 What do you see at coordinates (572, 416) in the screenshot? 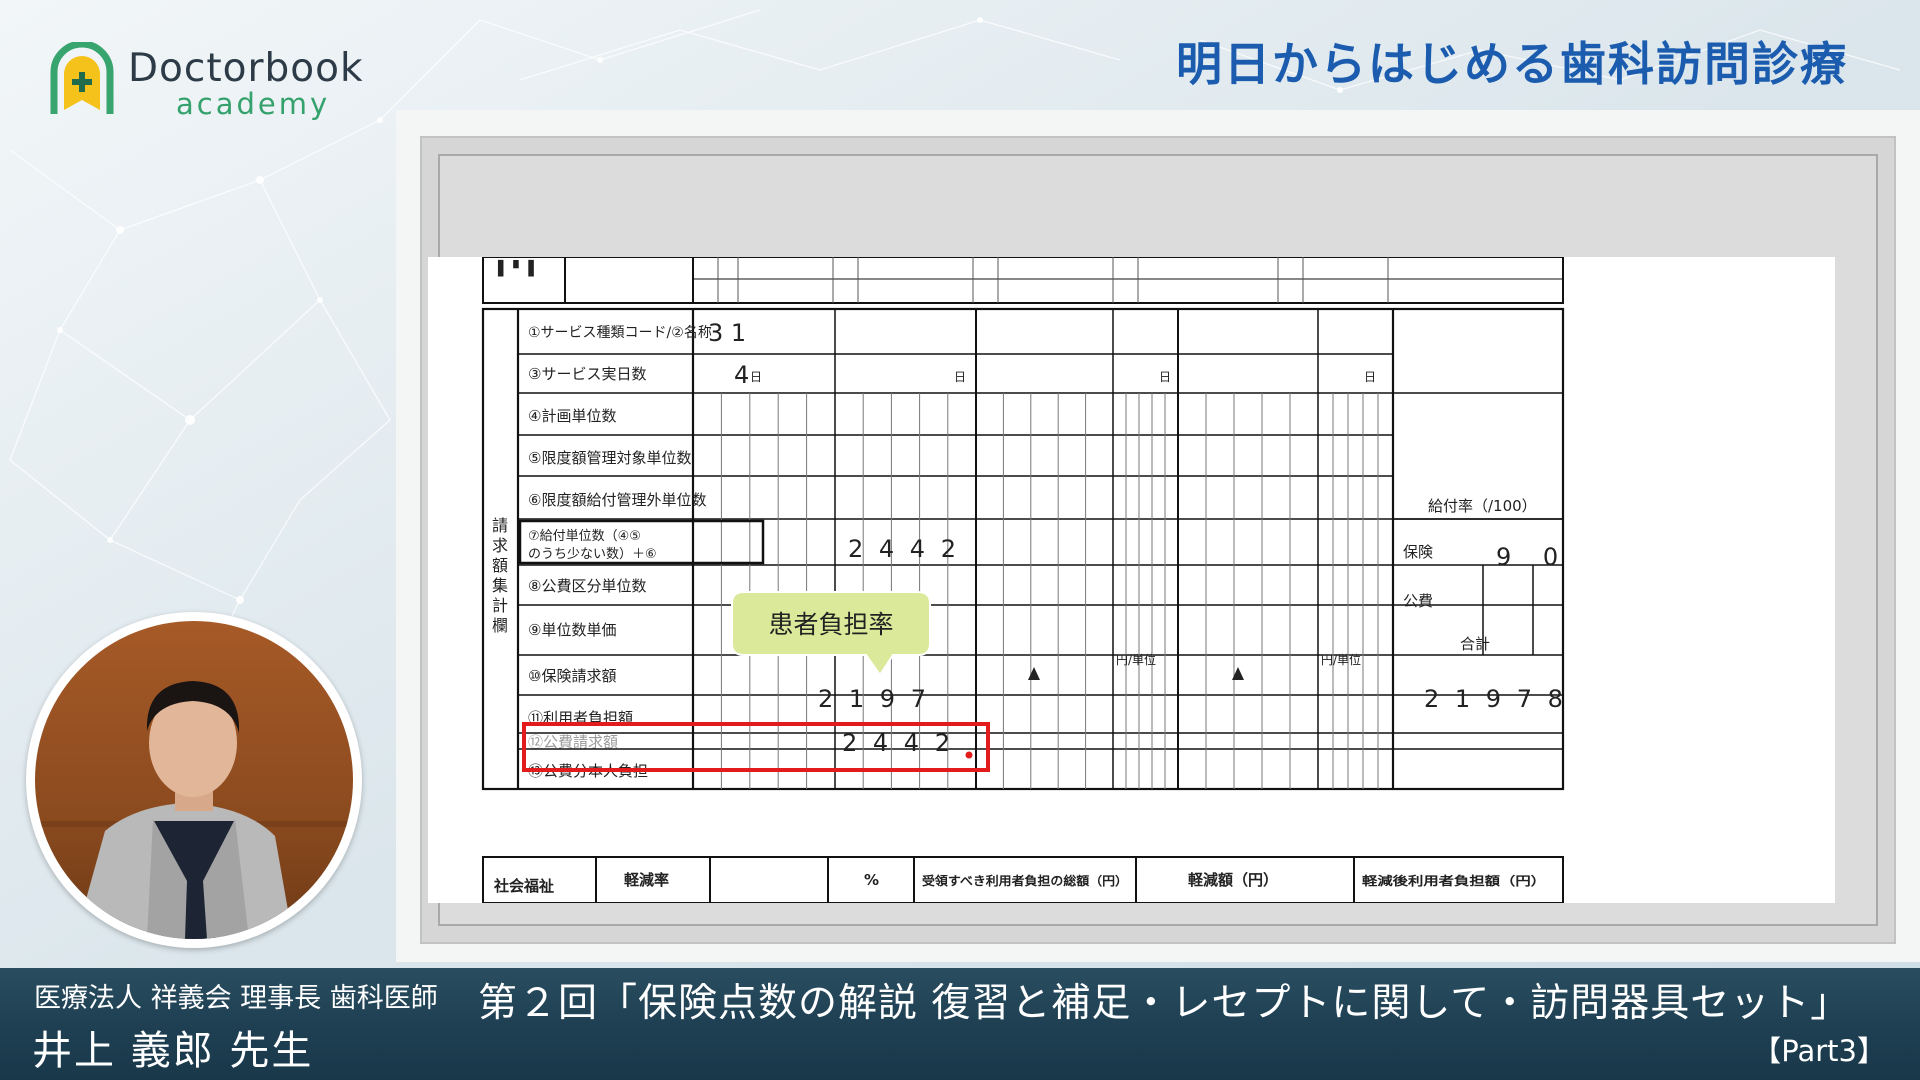
I see `row-label-plan-units: ④計画単位数` at bounding box center [572, 416].